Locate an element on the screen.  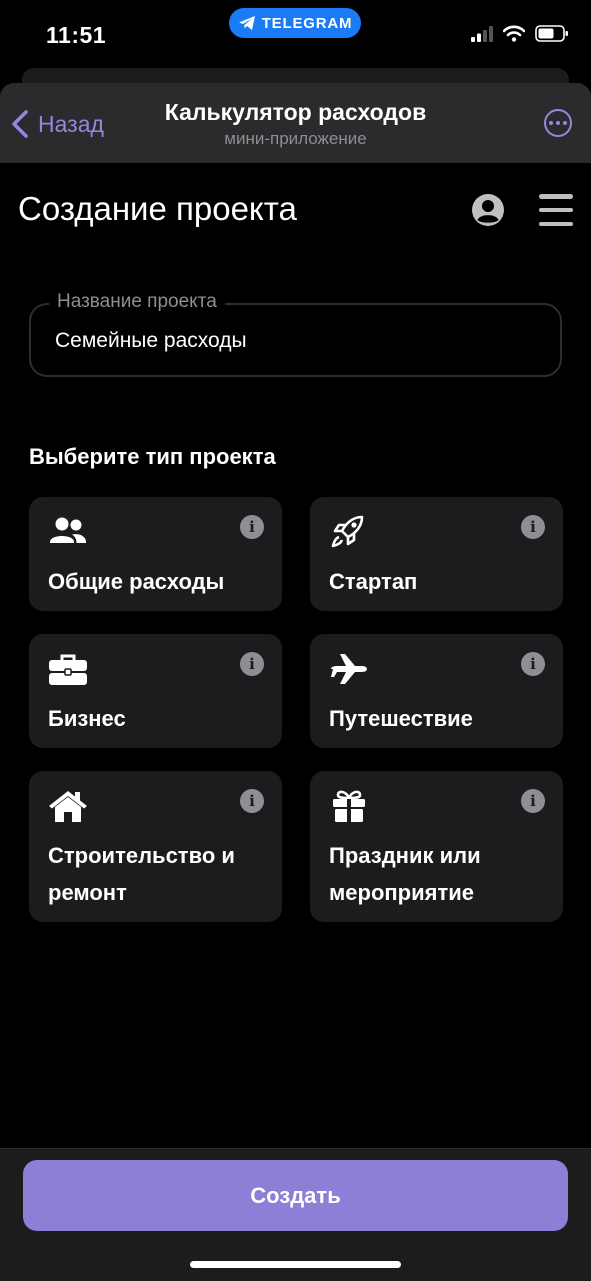
project-type-card-general: i Общие расходы is located at coordinates (155, 554).